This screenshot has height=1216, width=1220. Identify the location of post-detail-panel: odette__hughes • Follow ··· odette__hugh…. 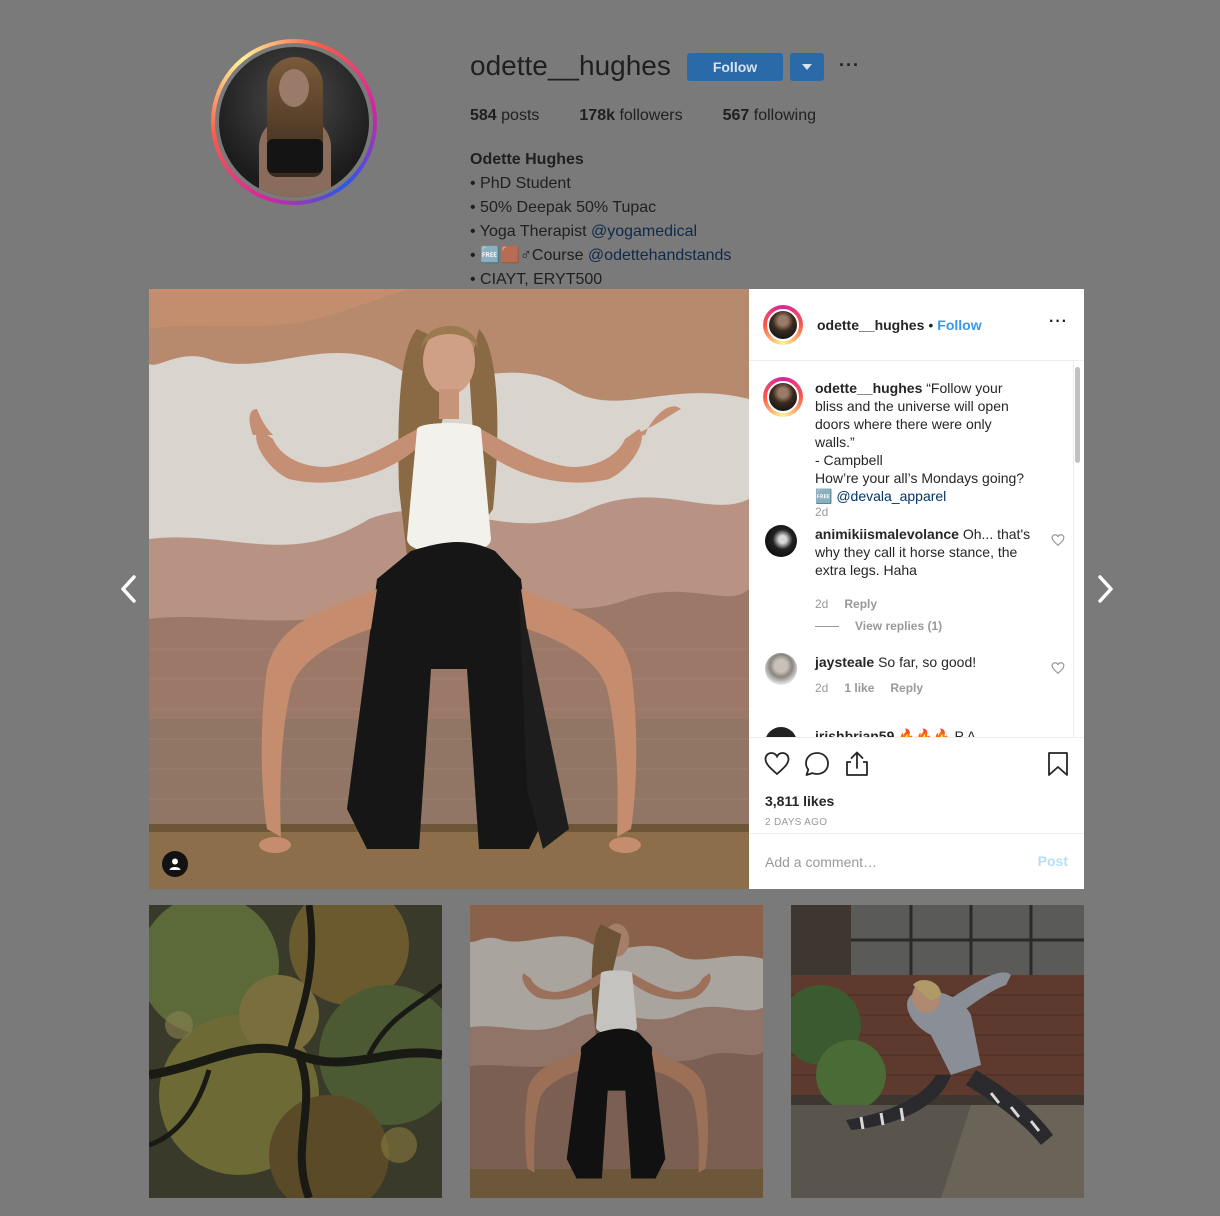
(916, 589).